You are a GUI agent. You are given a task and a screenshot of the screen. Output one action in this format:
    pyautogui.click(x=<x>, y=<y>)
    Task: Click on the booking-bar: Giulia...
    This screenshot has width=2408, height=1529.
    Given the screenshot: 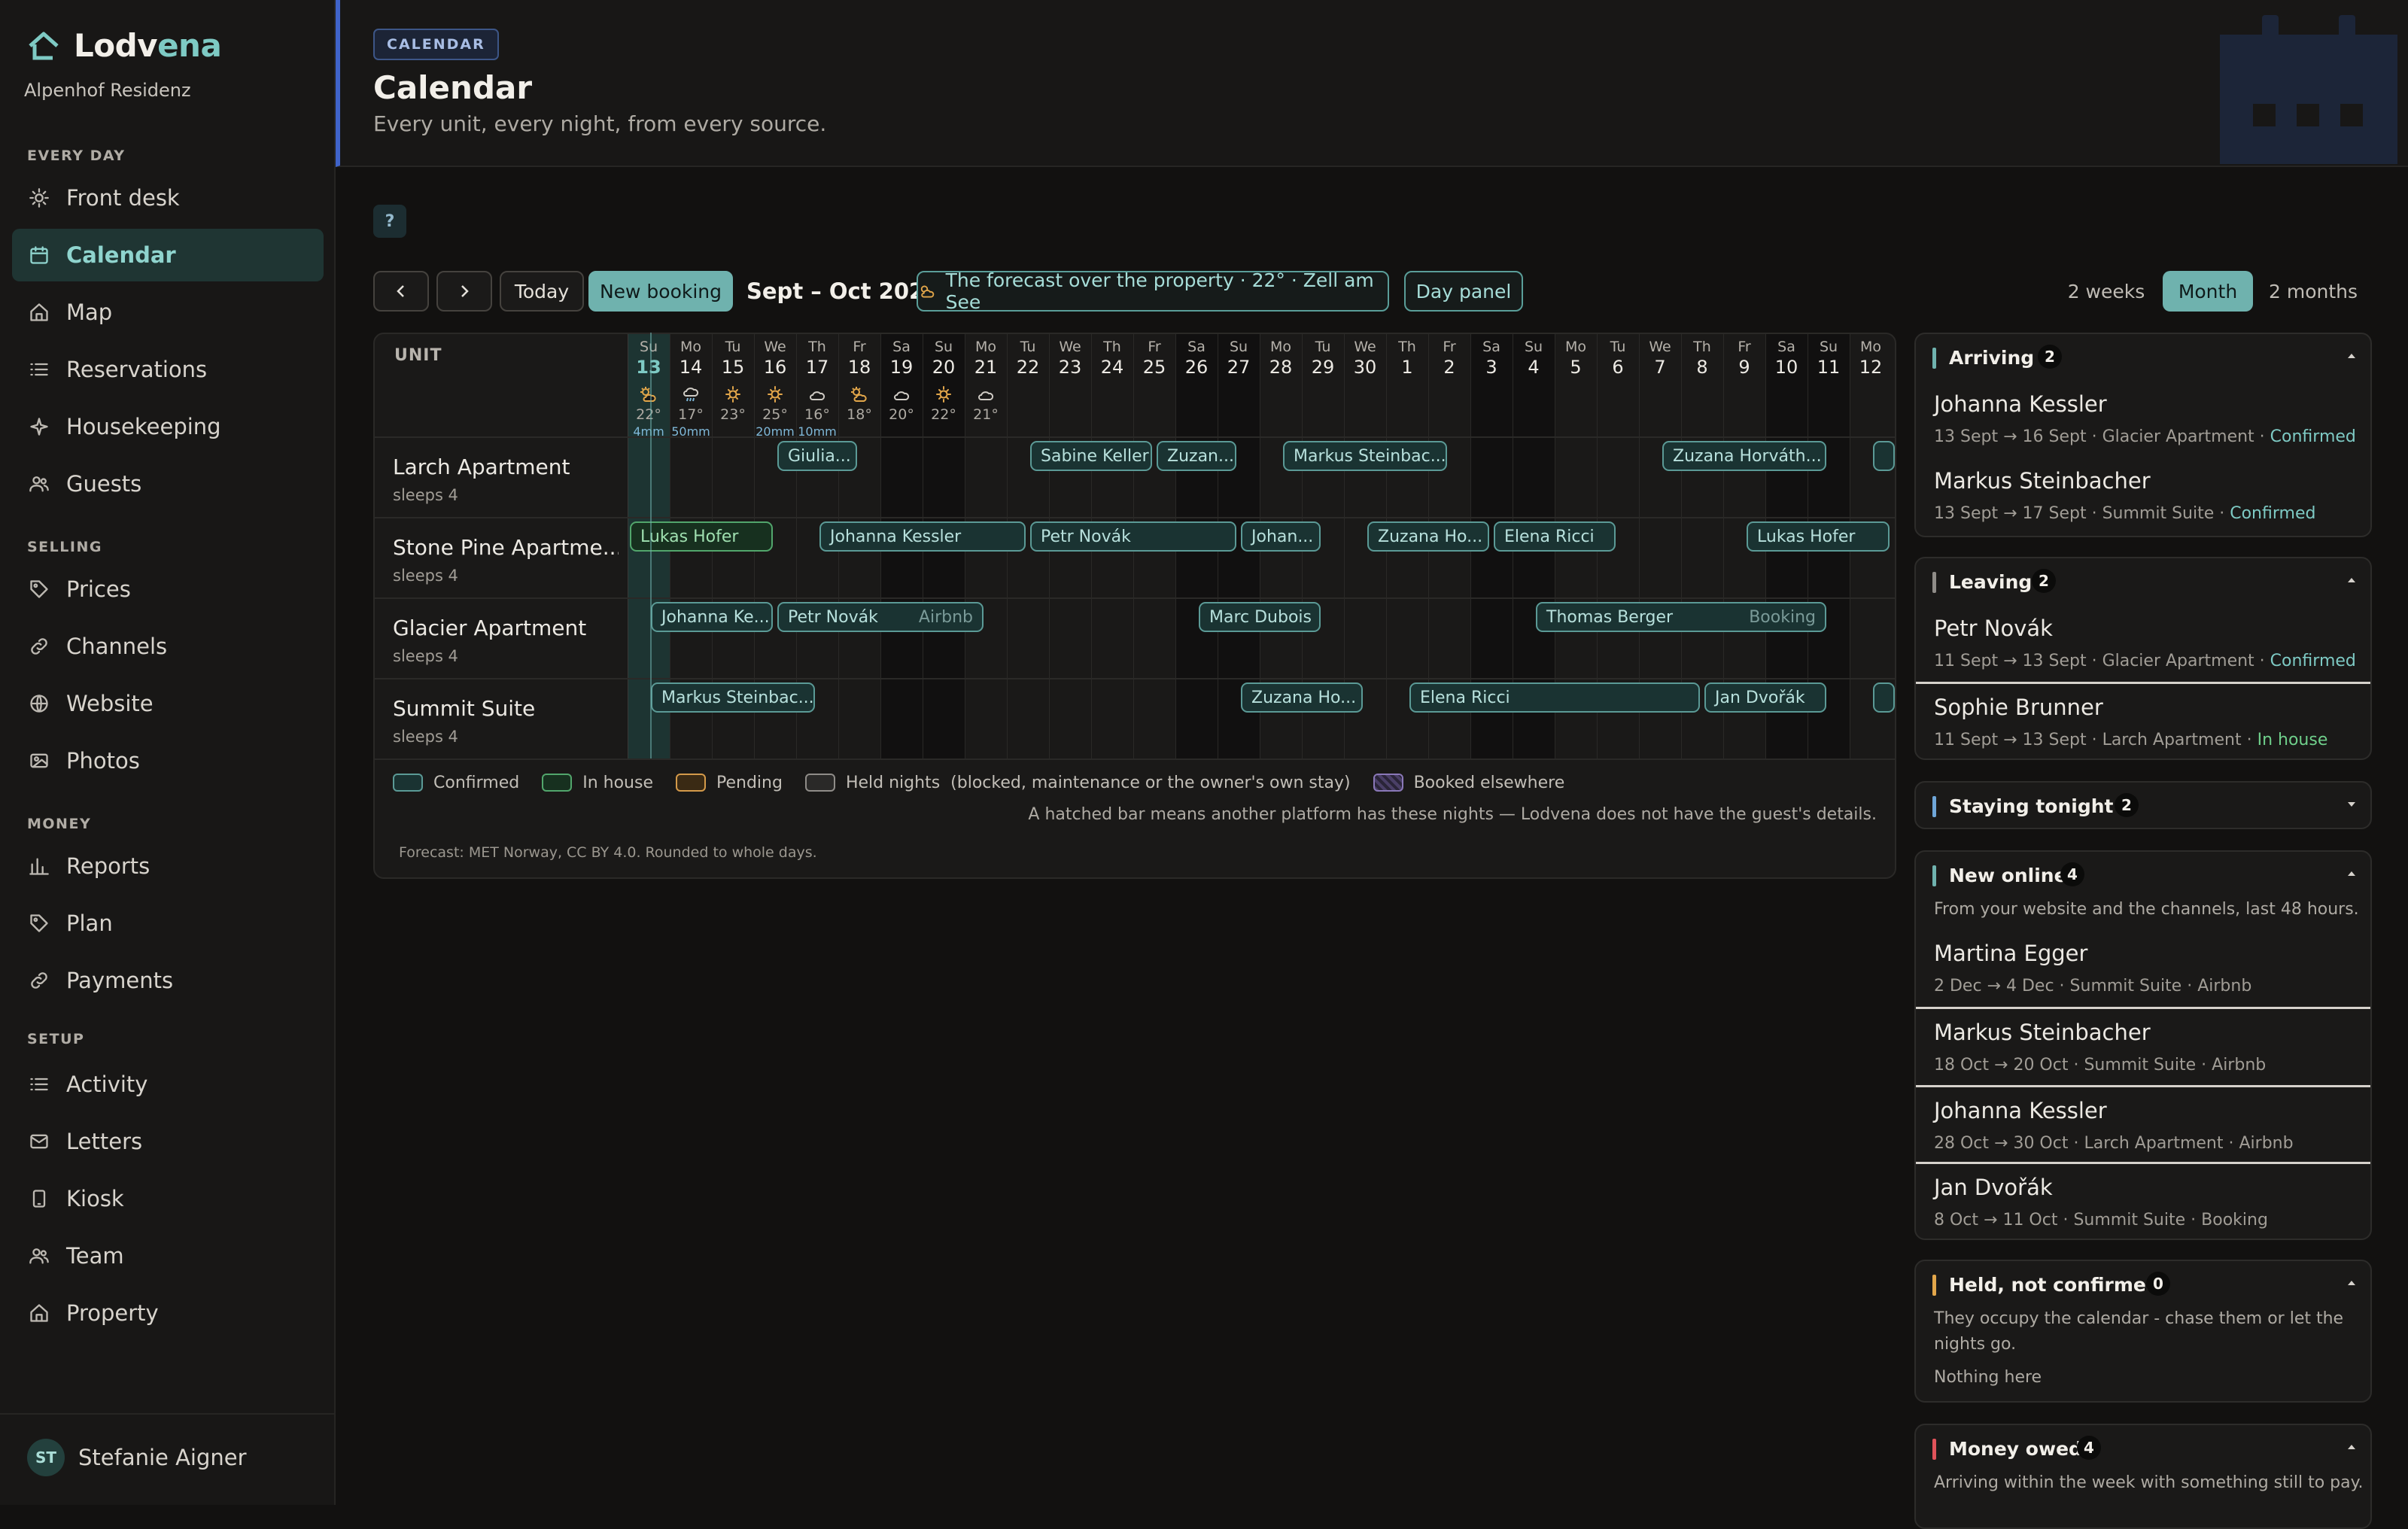 What is the action you would take?
    pyautogui.click(x=817, y=456)
    